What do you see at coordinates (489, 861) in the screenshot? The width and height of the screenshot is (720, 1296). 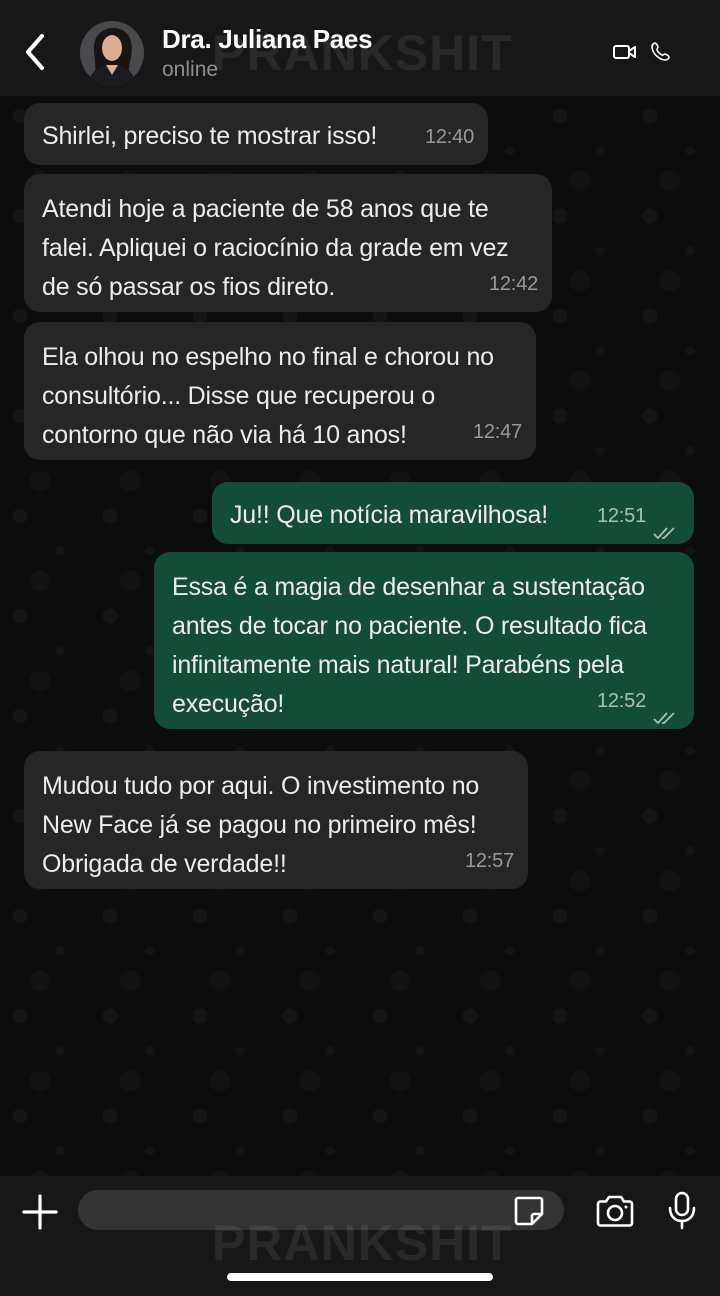 I see `message-time: 12:57` at bounding box center [489, 861].